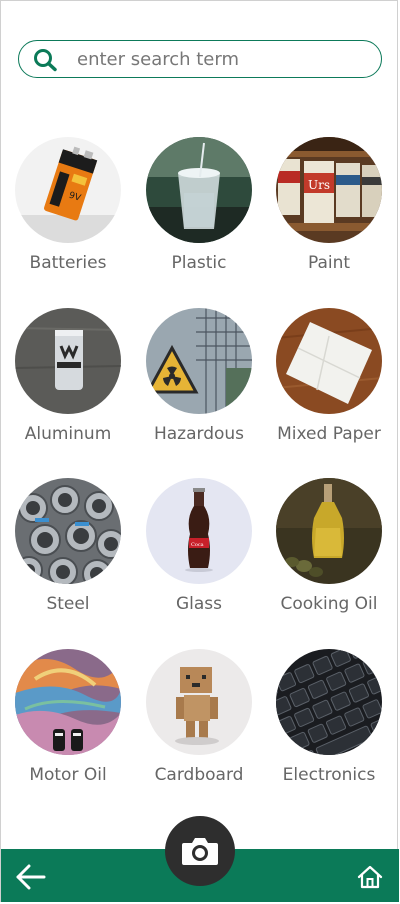  What do you see at coordinates (329, 531) in the screenshot?
I see `oil-bottle-photo` at bounding box center [329, 531].